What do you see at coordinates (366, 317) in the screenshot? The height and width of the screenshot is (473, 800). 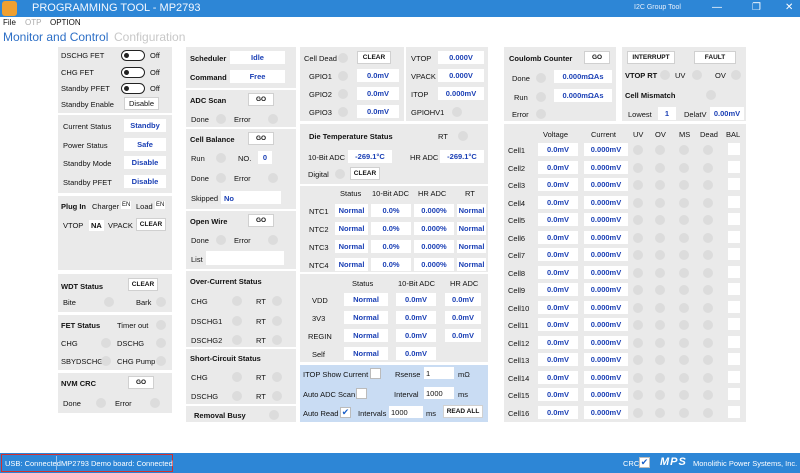 I see `3v3-status: Normal` at bounding box center [366, 317].